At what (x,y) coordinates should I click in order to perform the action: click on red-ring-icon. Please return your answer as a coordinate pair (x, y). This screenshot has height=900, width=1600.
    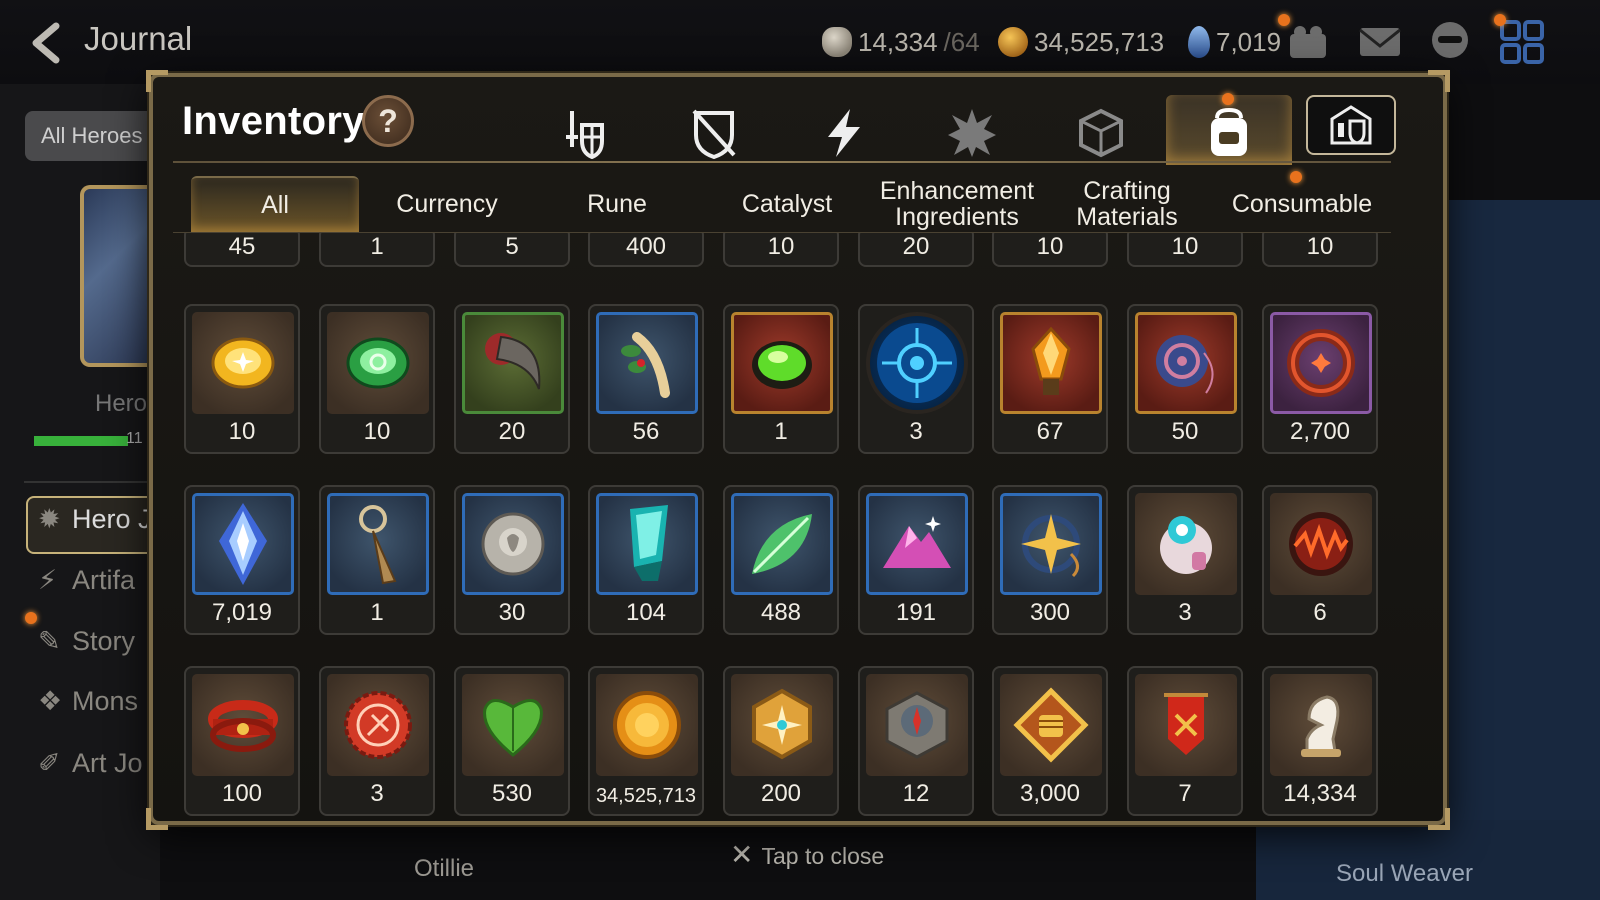
    Looking at the image, I should click on (1321, 363).